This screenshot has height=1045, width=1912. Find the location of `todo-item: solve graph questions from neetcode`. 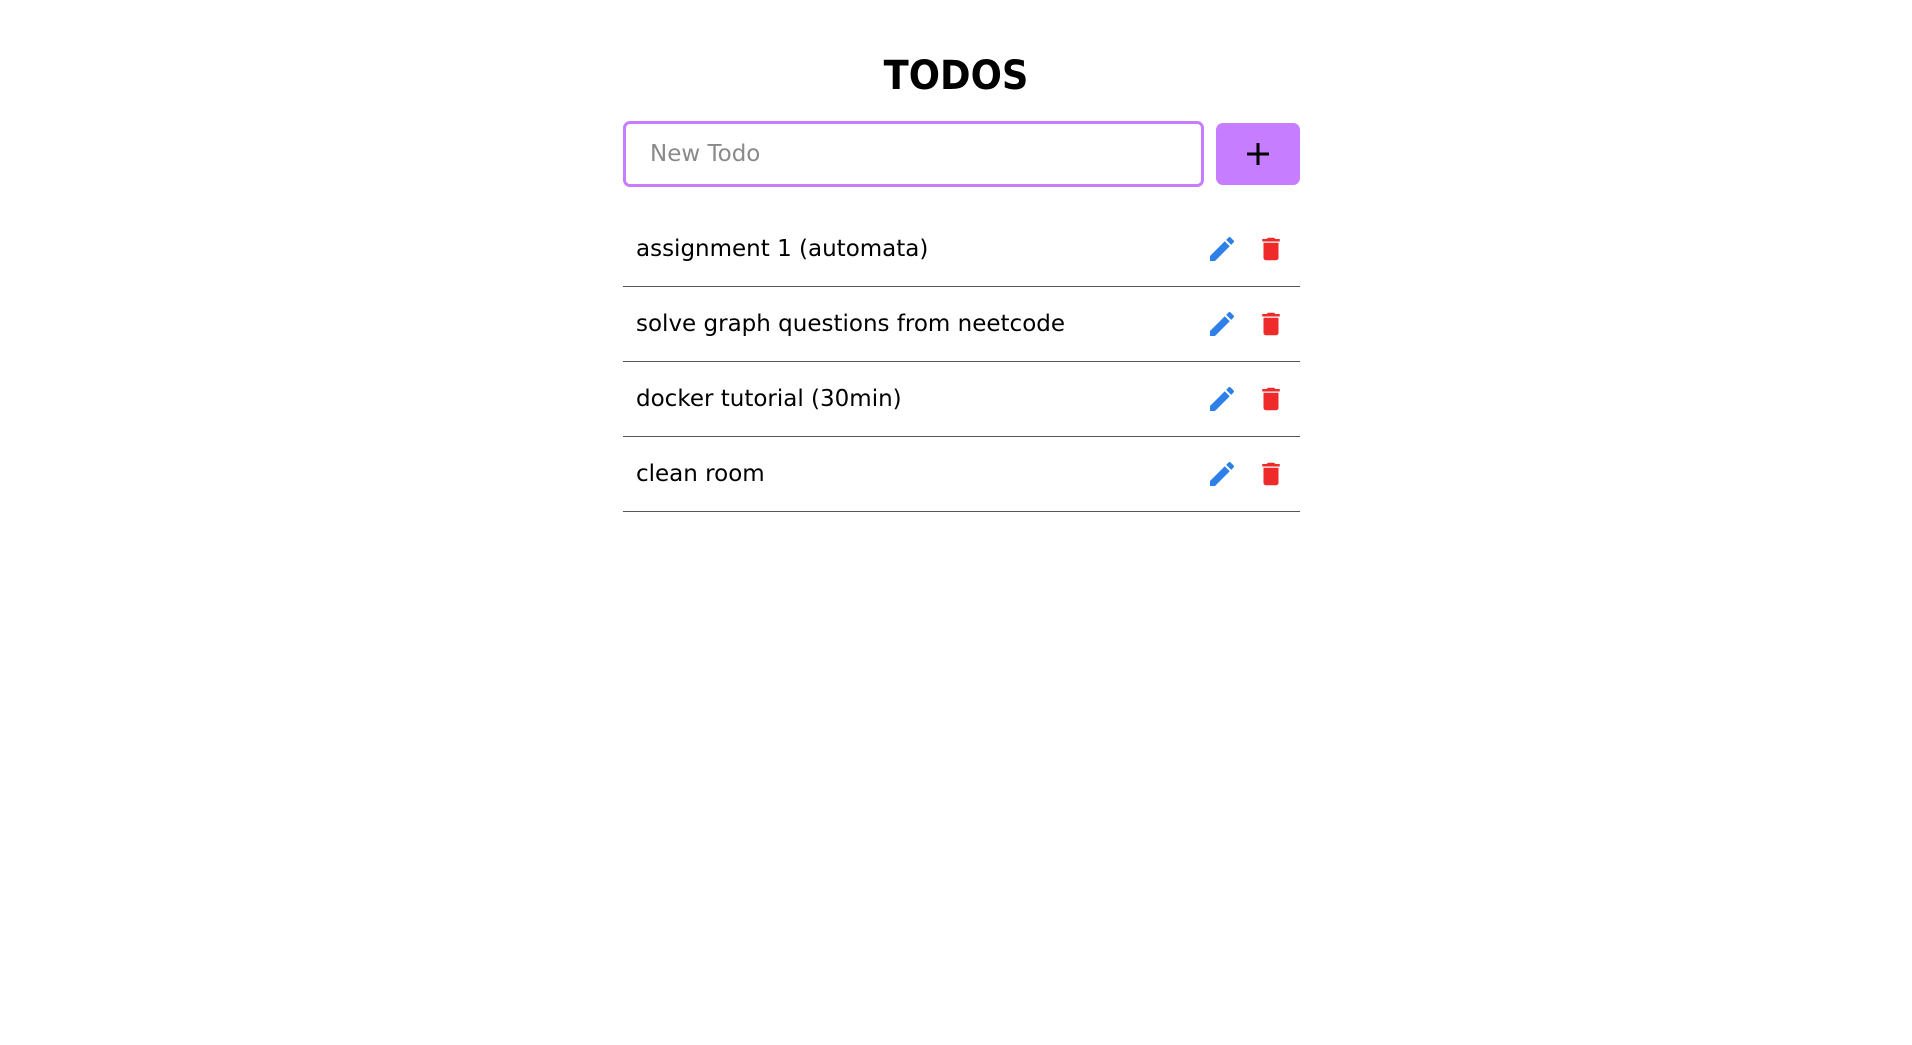

todo-item: solve graph questions from neetcode is located at coordinates (961, 324).